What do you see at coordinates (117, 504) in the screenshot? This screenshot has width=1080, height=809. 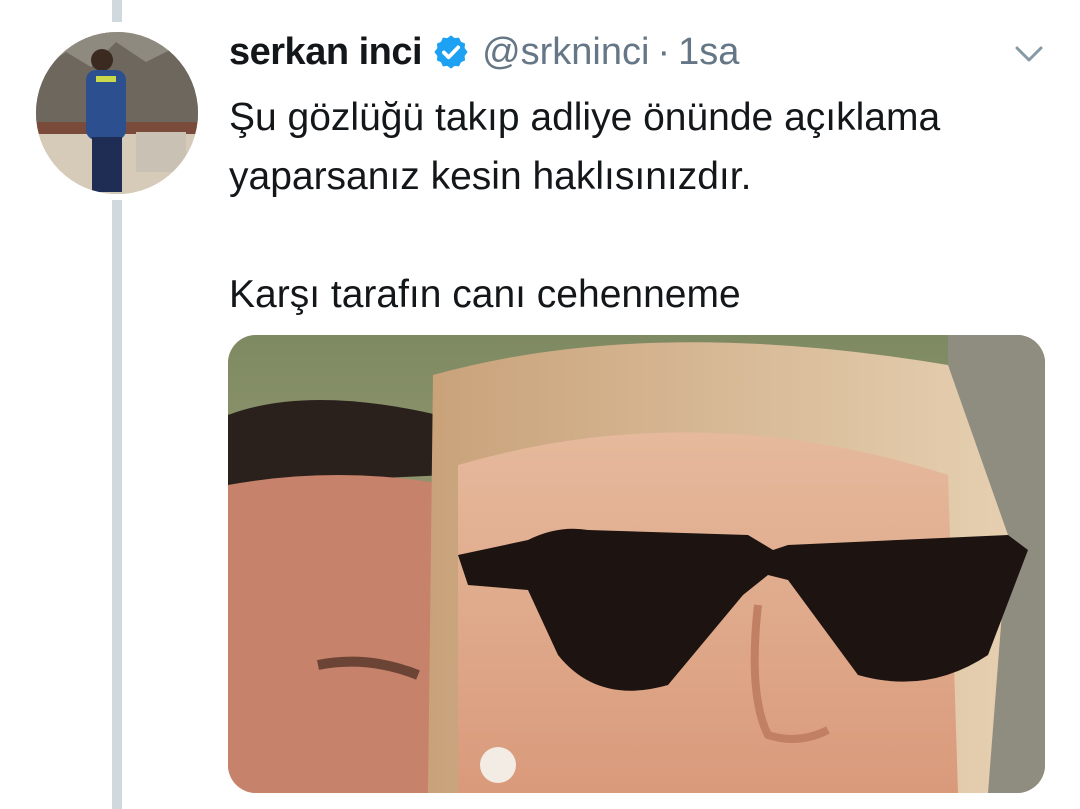 I see `thread-line-bottom` at bounding box center [117, 504].